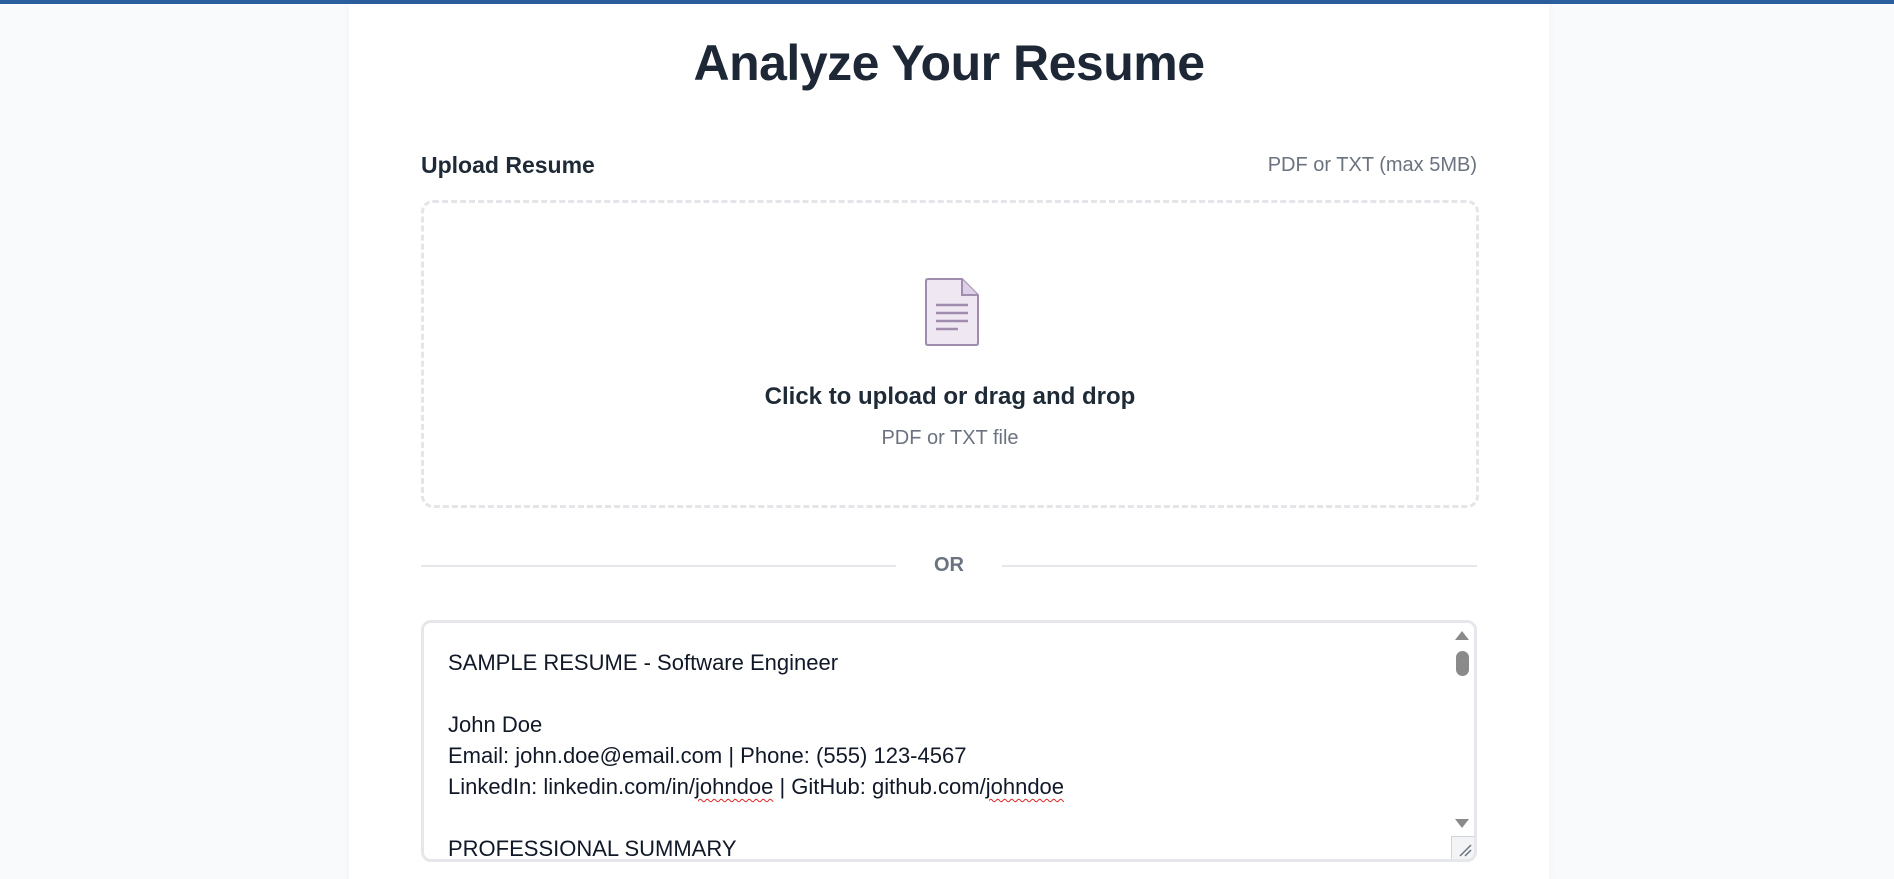 This screenshot has height=879, width=1894. What do you see at coordinates (495, 724) in the screenshot?
I see `resume-line: John Doe` at bounding box center [495, 724].